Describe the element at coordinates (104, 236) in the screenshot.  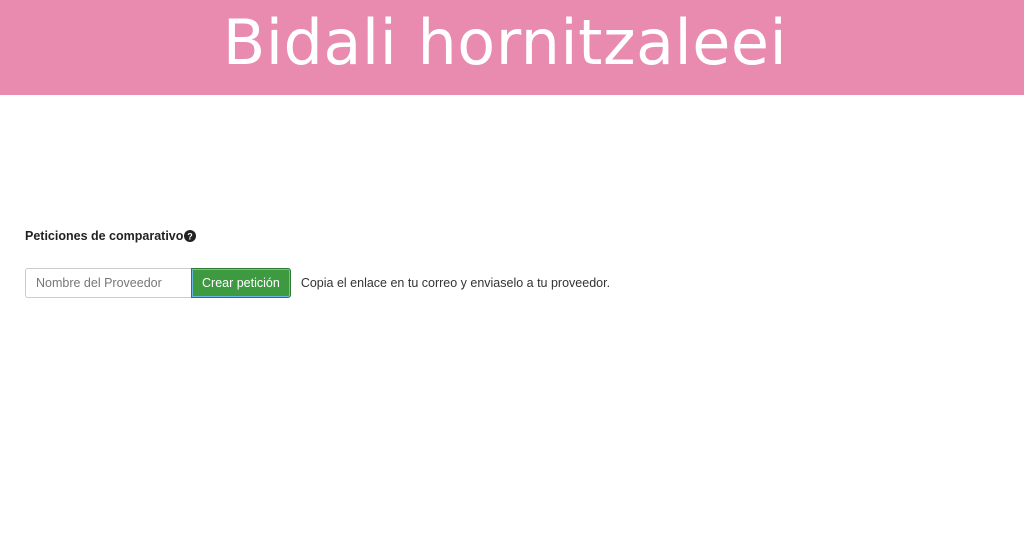
I see `section-title-label: Peticiones de comparativo` at that location.